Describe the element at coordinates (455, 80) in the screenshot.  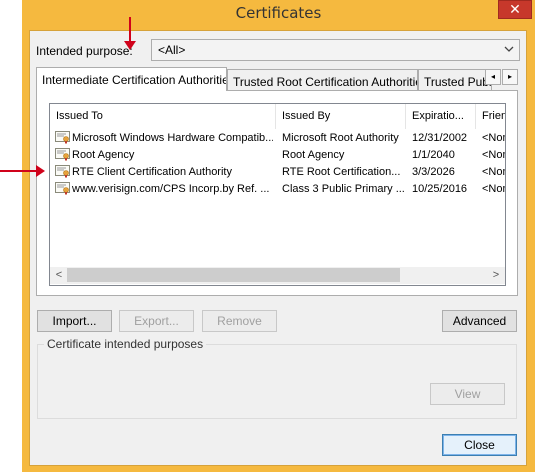
I see `tab-trusted-publishers: Trusted Publ` at that location.